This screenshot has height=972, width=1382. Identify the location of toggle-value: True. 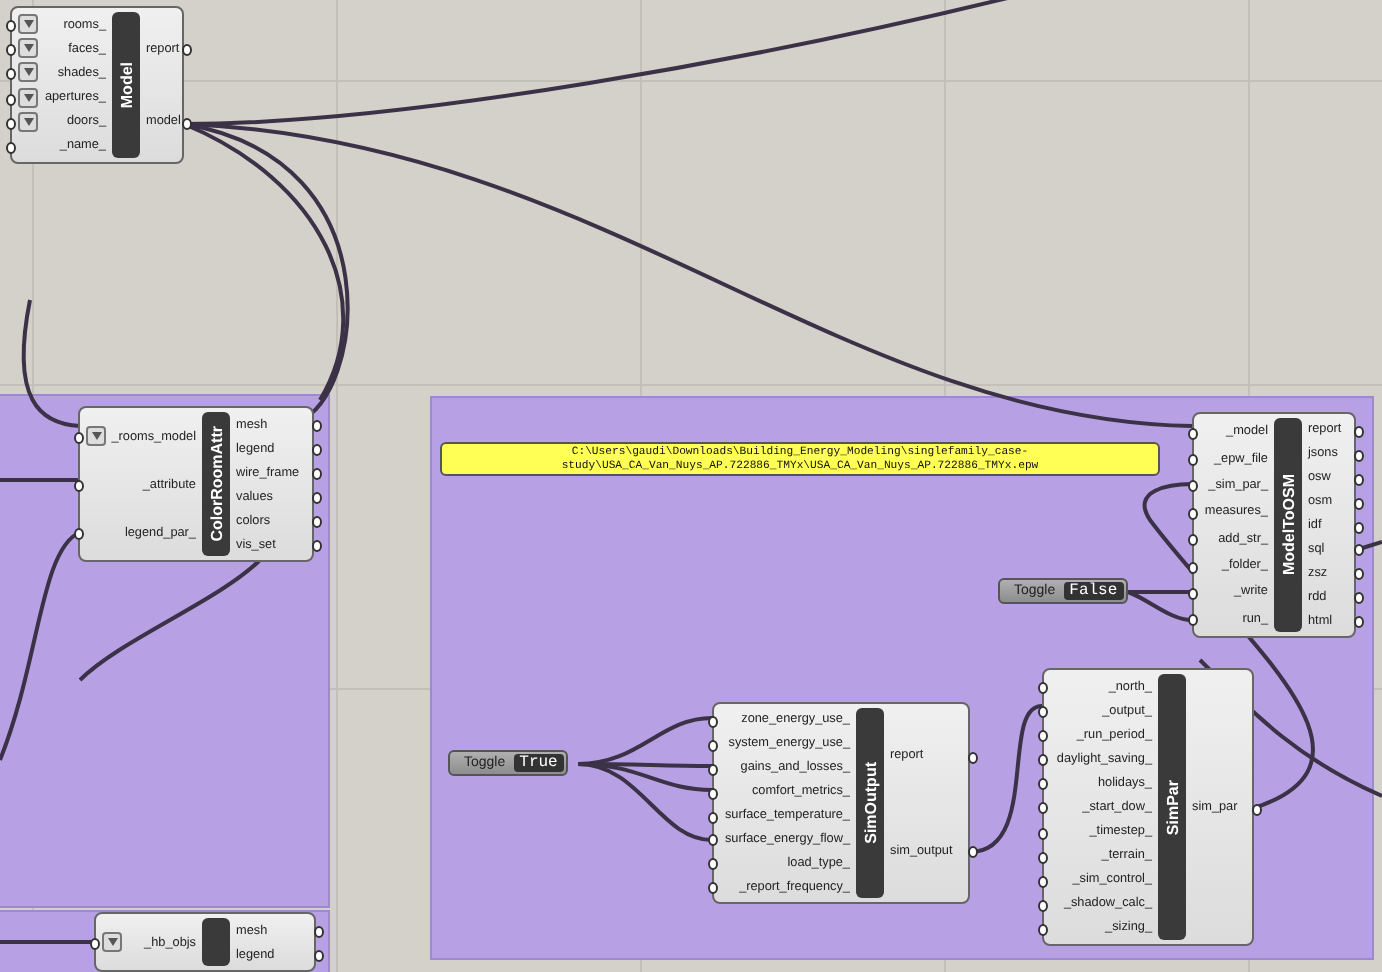
(538, 763).